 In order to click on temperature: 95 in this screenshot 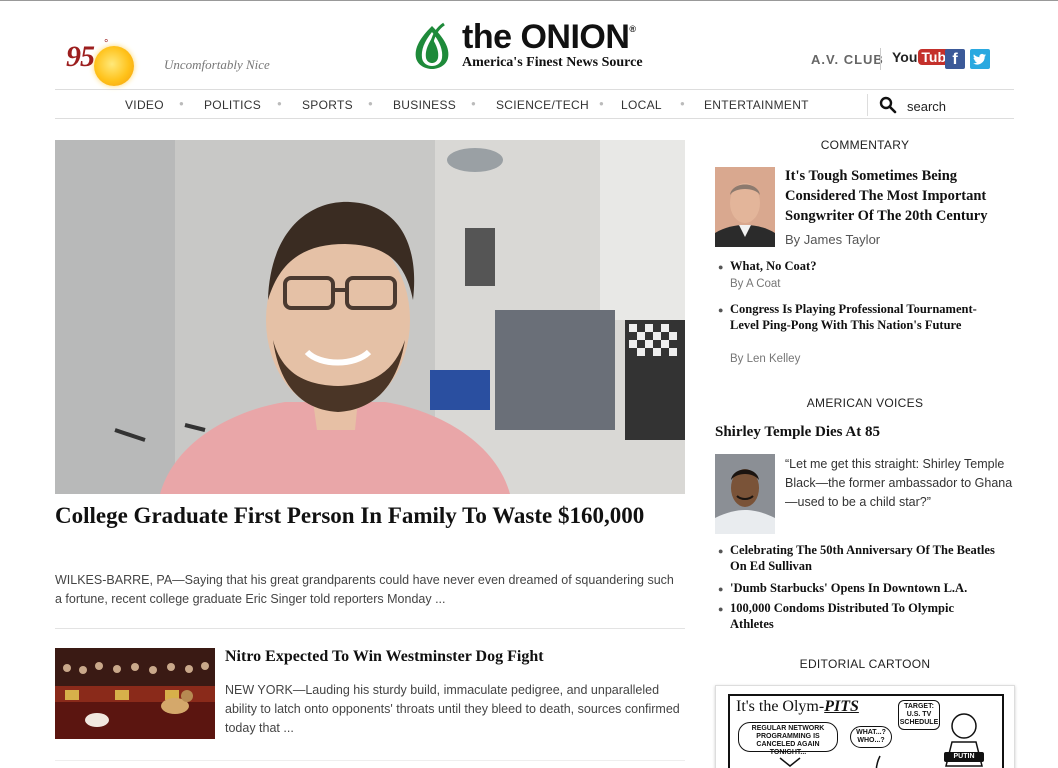, I will do `click(80, 56)`.